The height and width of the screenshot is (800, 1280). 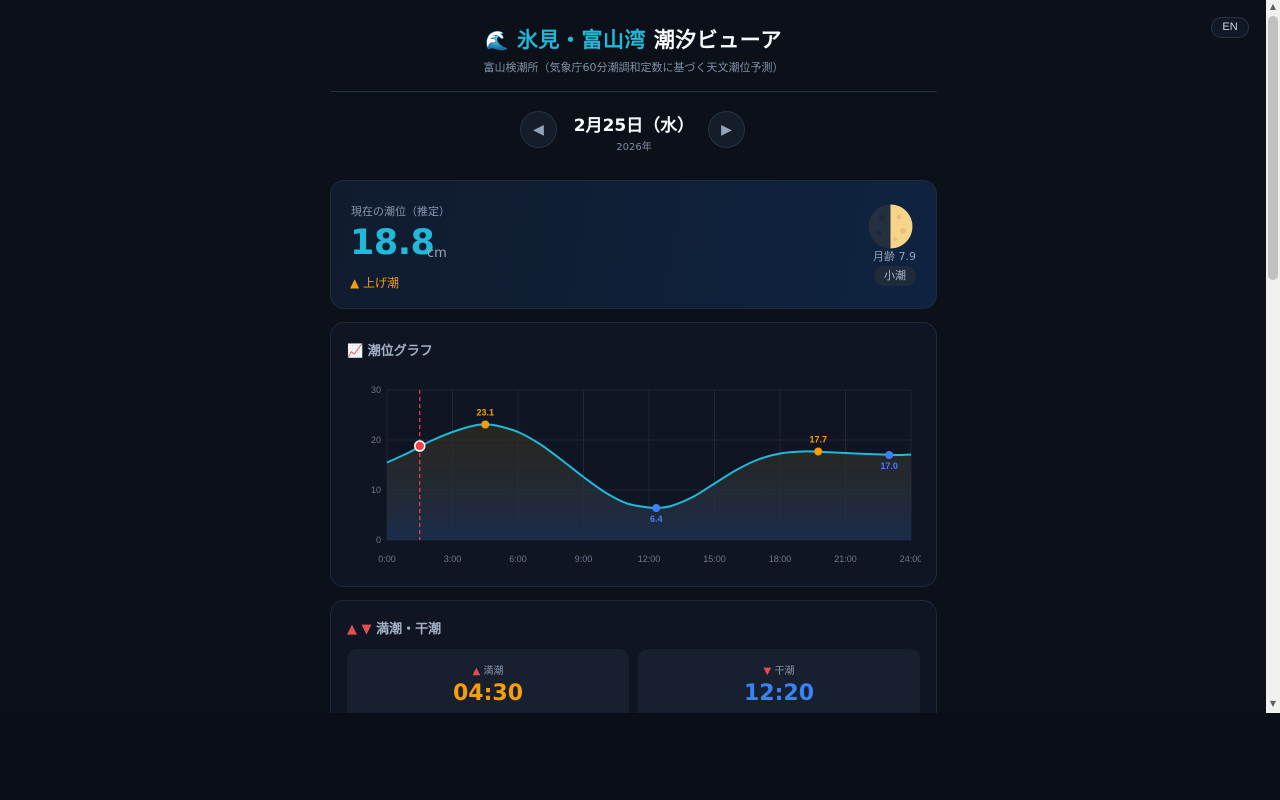 I want to click on x-tick-label: 21:00, so click(x=845, y=559).